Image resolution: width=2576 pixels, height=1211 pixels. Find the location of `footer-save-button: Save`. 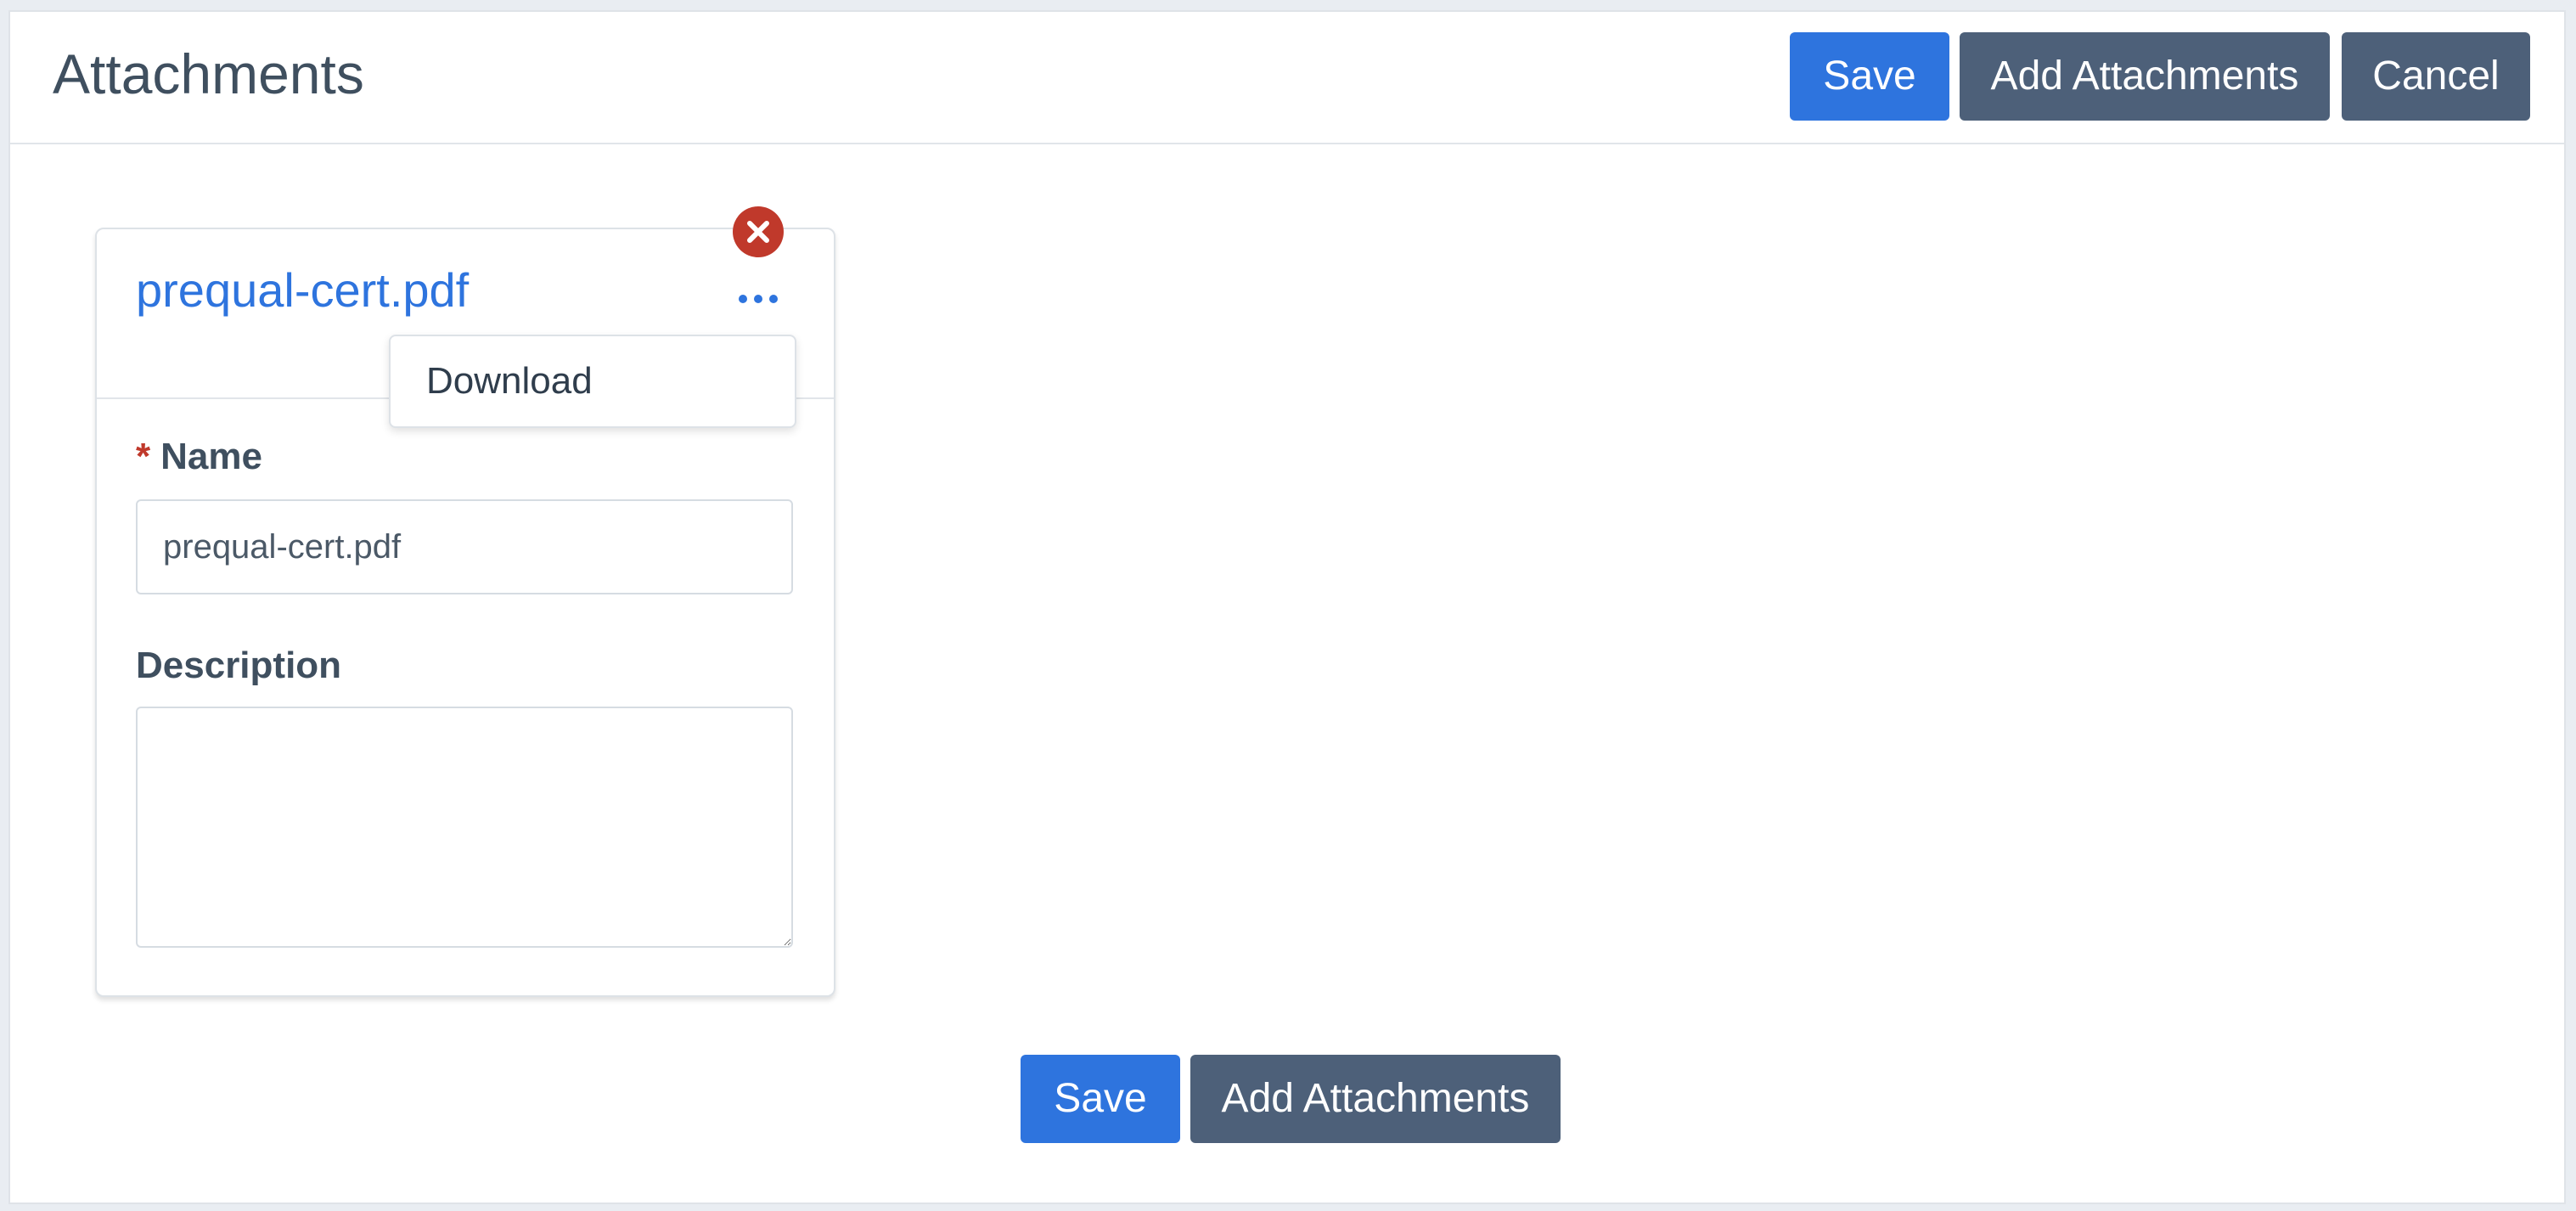

footer-save-button: Save is located at coordinates (1100, 1099).